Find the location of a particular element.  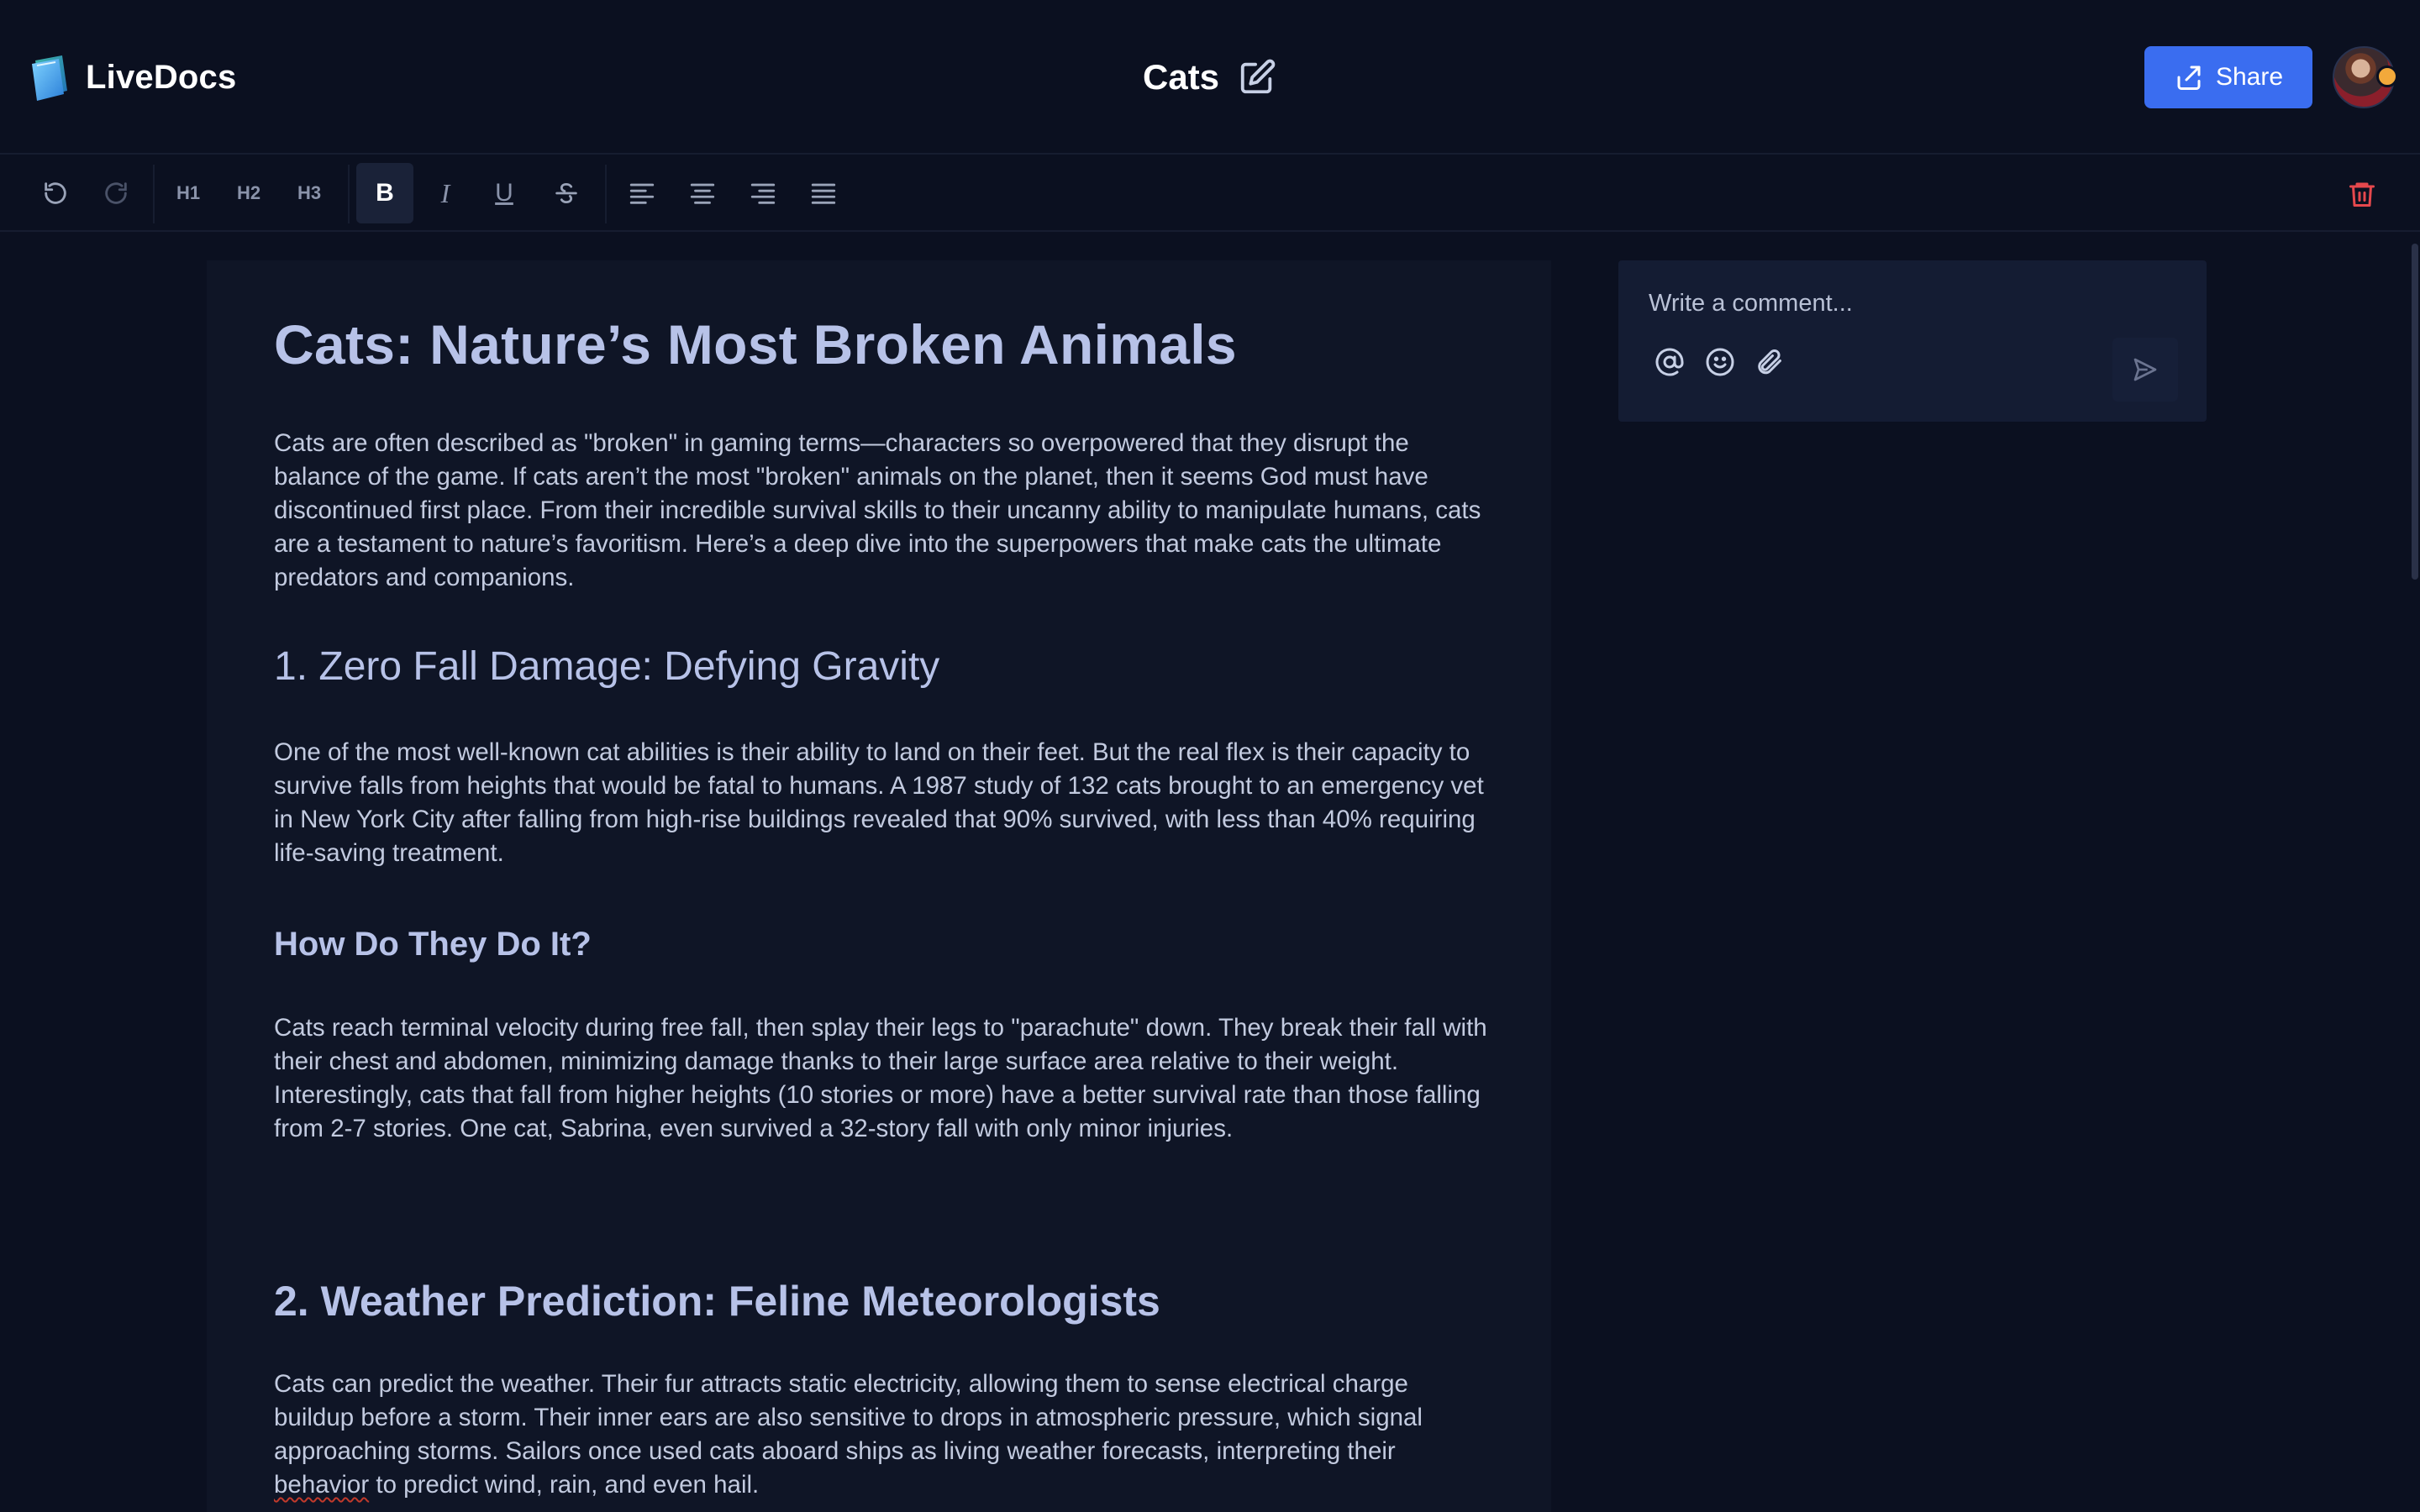

attach-button is located at coordinates (1768, 362).